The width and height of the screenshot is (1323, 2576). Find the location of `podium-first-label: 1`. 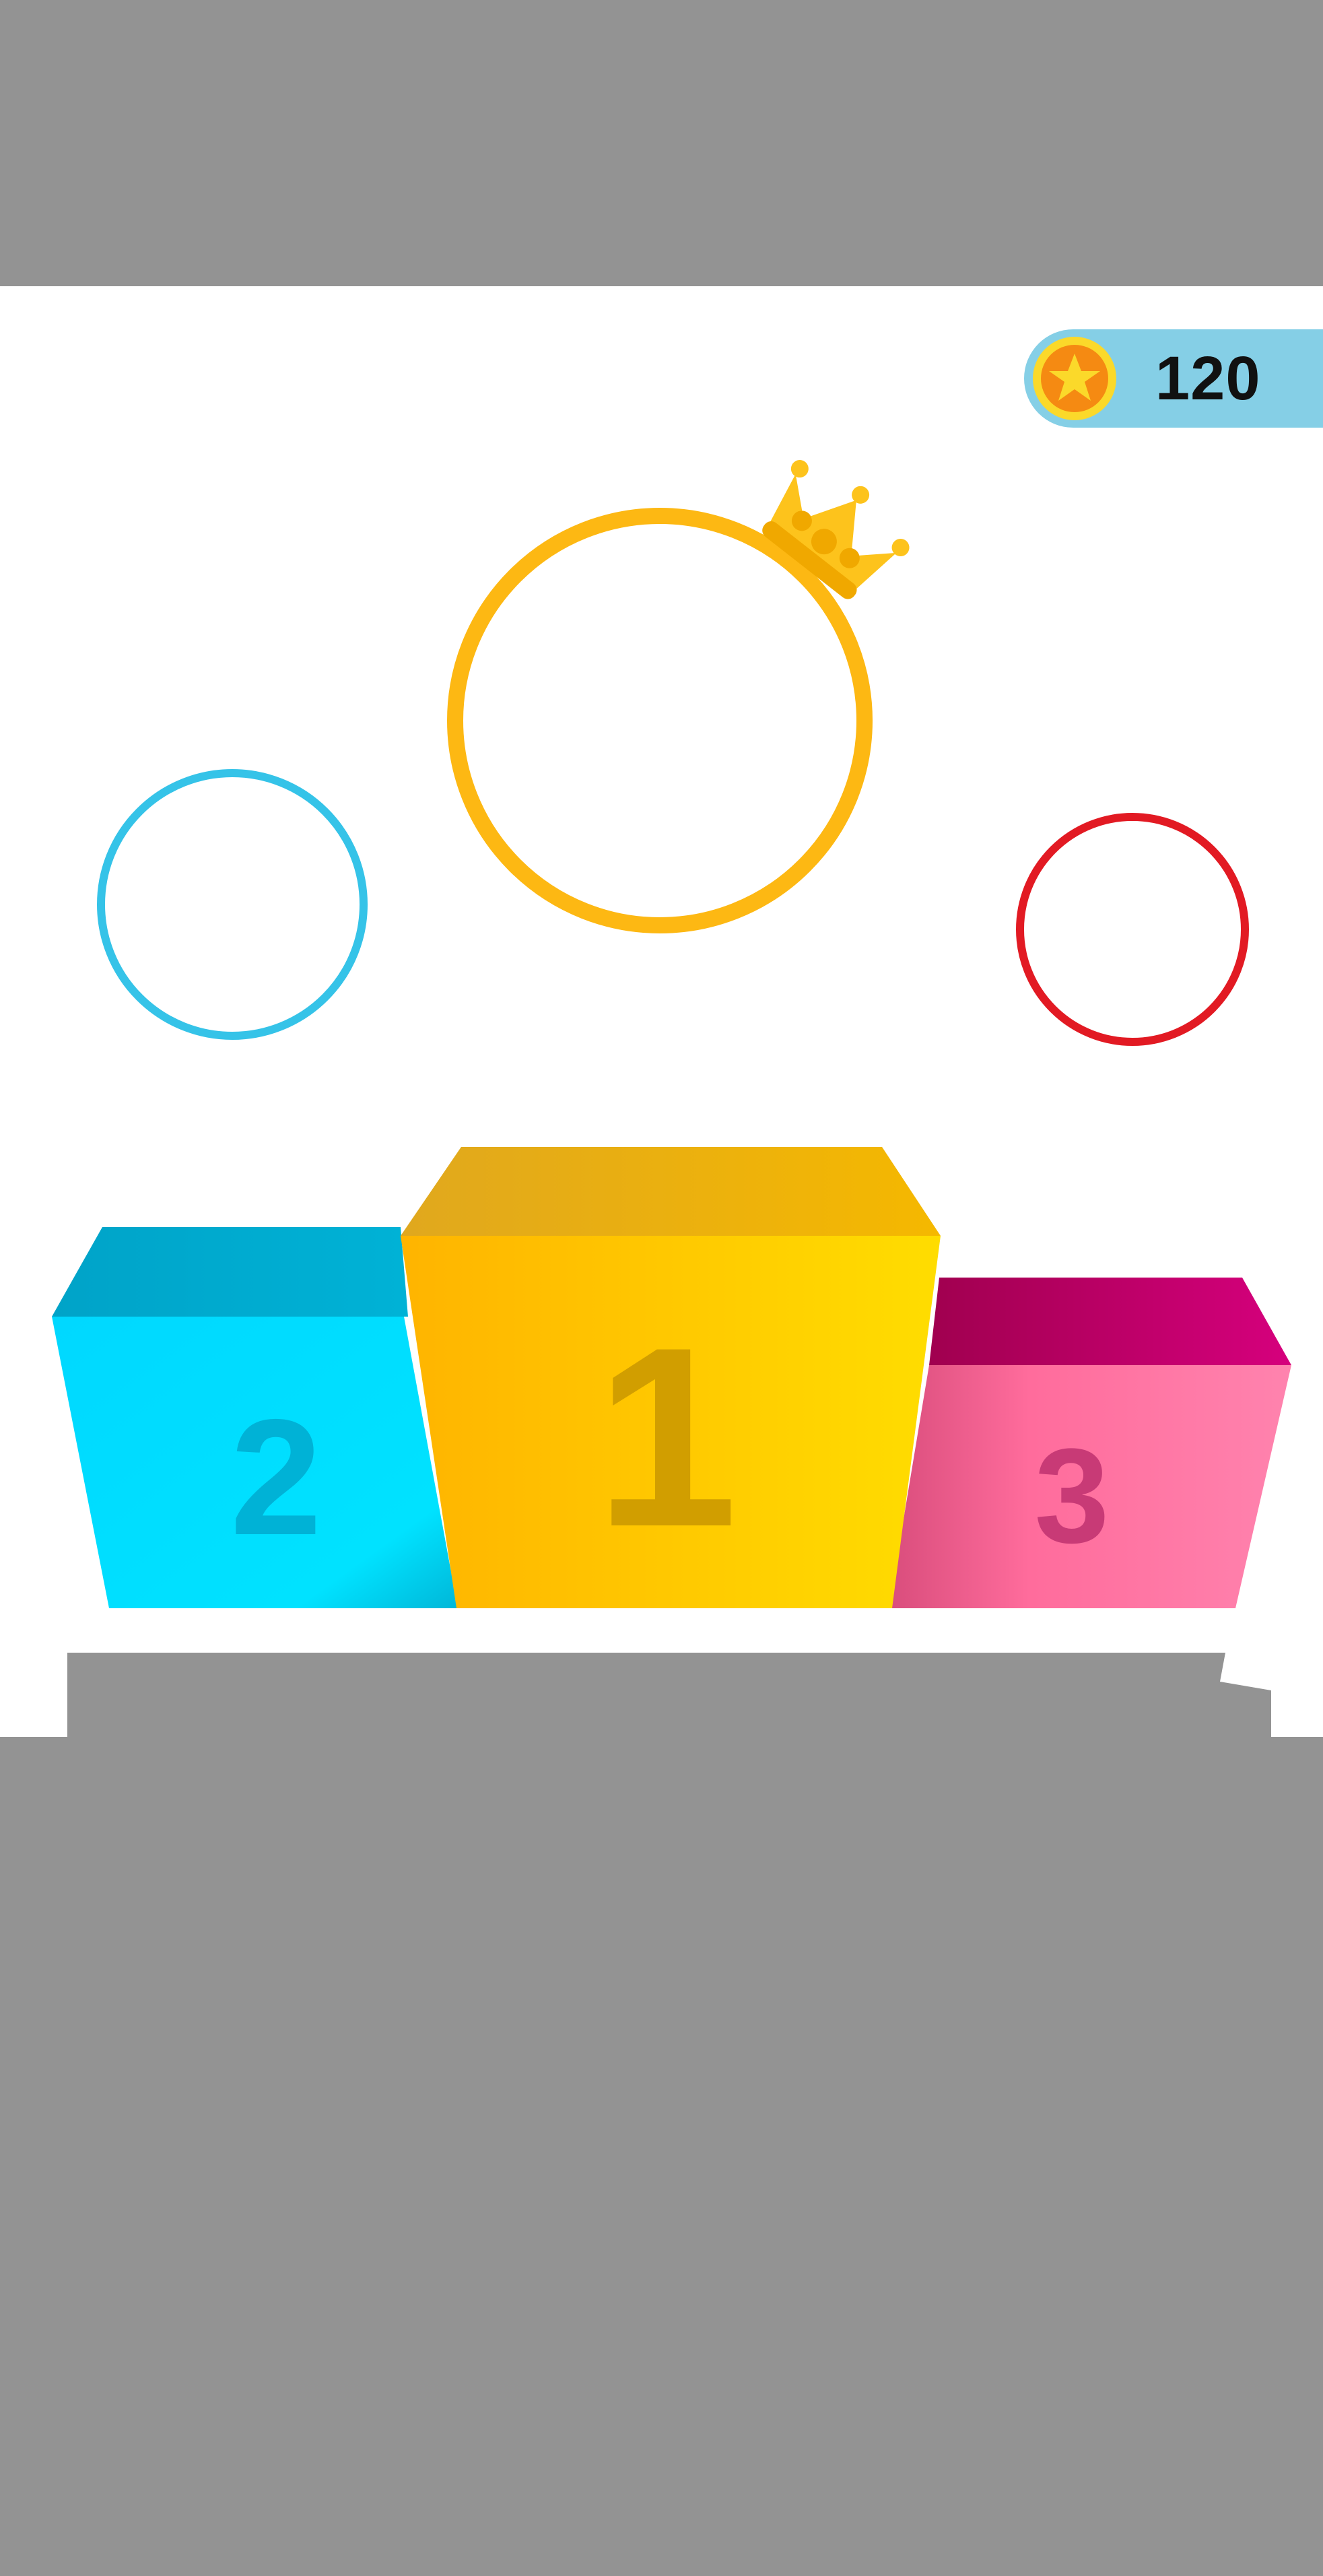

podium-first-label: 1 is located at coordinates (666, 1437).